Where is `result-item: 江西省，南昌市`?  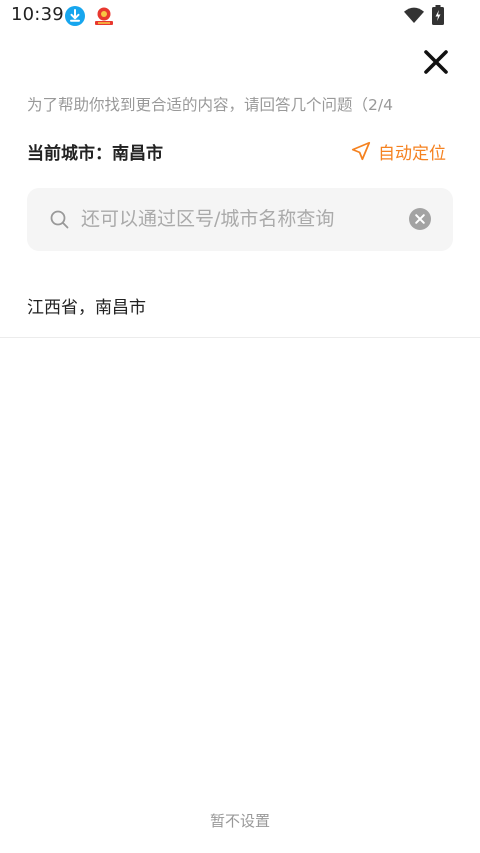
result-item: 江西省，南昌市 is located at coordinates (240, 306).